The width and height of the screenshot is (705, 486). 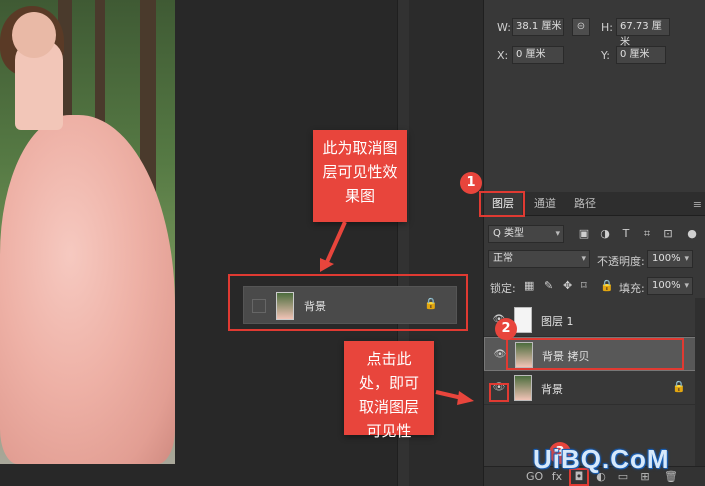 What do you see at coordinates (539, 259) in the screenshot?
I see `blend-mode-select: 正常 ▾` at bounding box center [539, 259].